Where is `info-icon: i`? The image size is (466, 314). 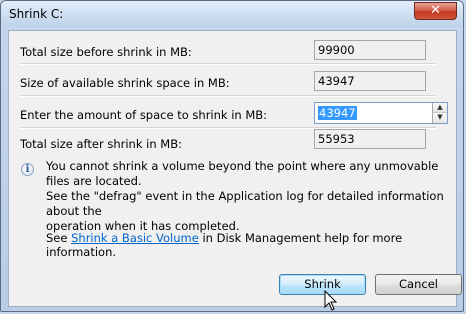 info-icon: i is located at coordinates (27, 169).